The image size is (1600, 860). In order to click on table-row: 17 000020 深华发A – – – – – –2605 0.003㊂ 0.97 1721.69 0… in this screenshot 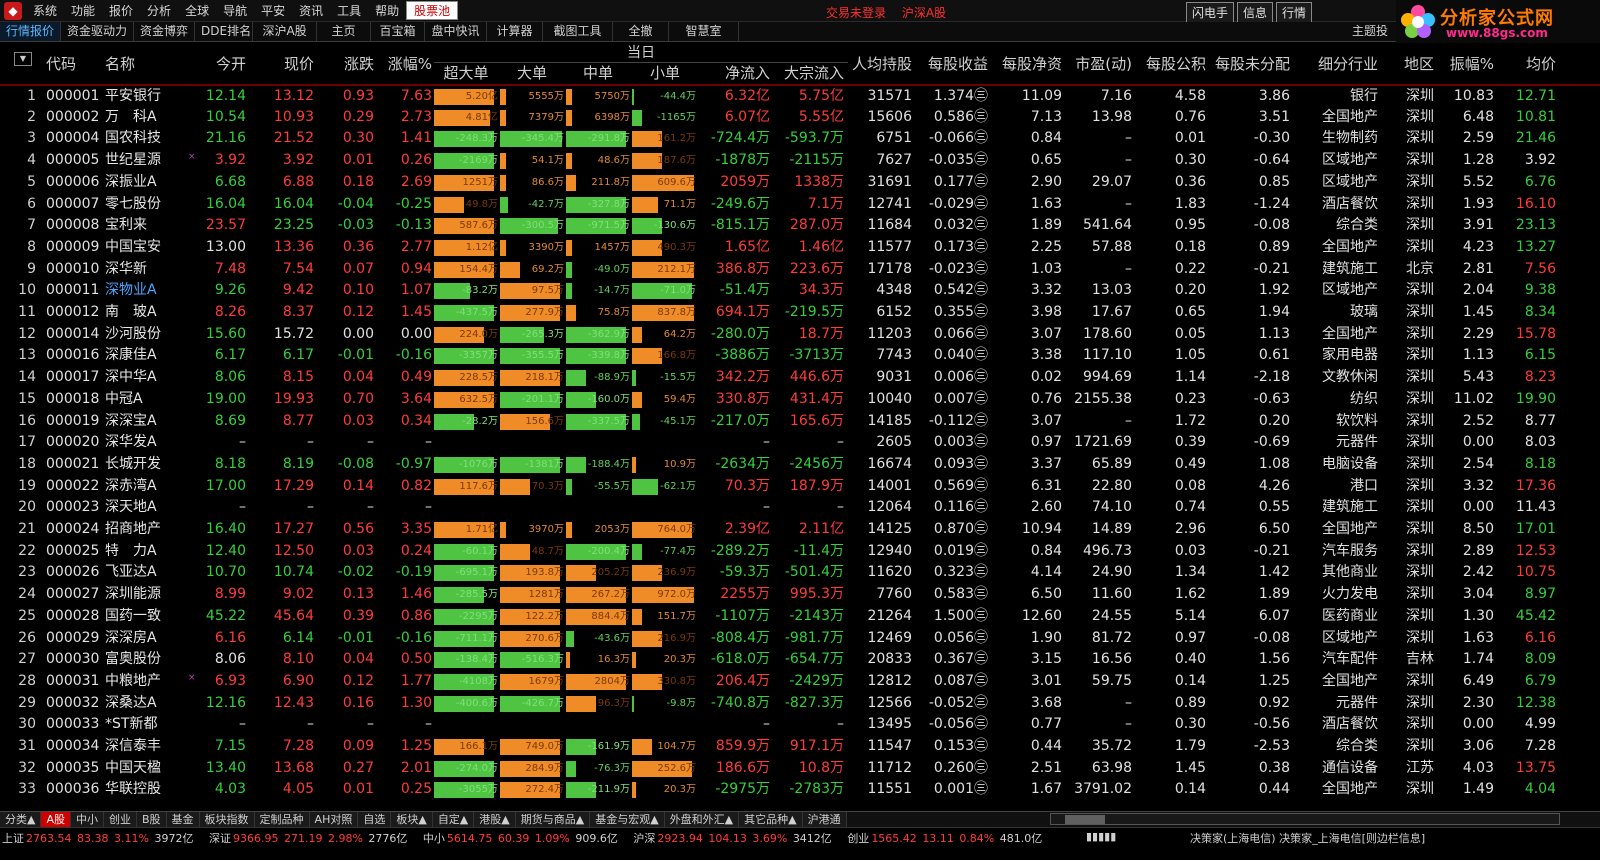, I will do `click(800, 443)`.